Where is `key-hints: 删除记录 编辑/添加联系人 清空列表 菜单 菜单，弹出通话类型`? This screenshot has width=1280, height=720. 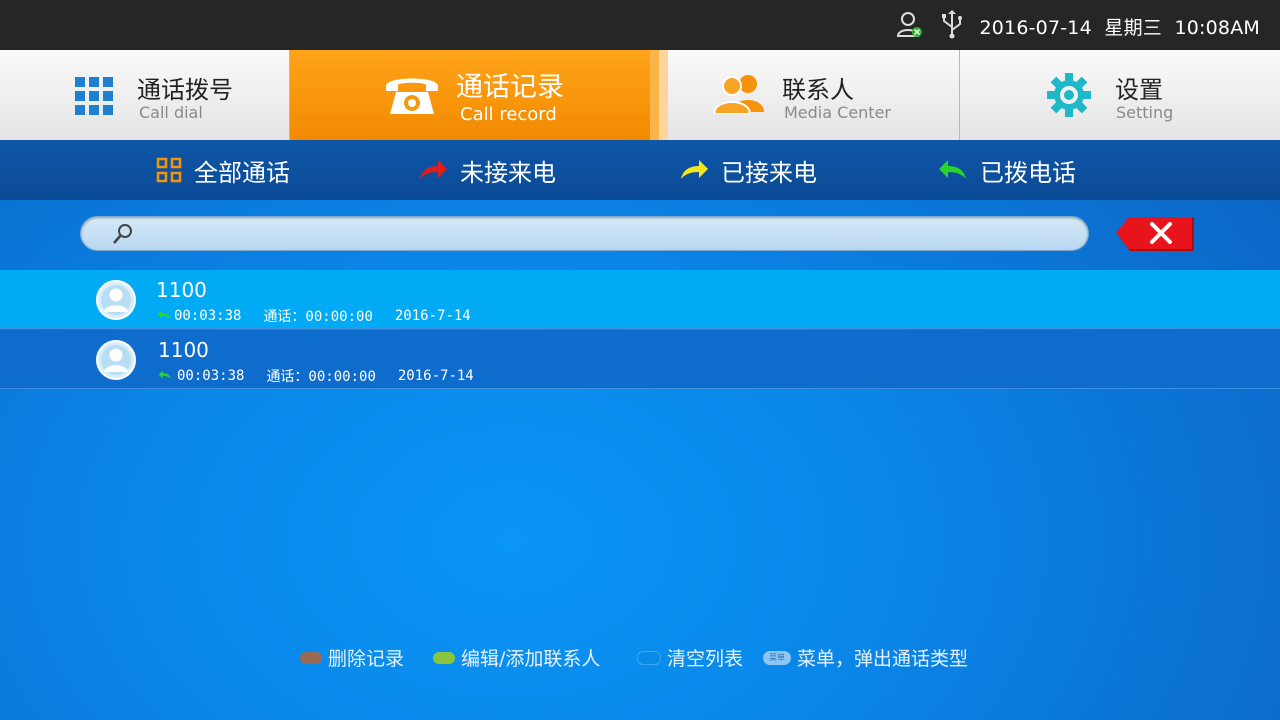 key-hints: 删除记录 编辑/添加联系人 清空列表 菜单 菜单，弹出通话类型 is located at coordinates (640, 657).